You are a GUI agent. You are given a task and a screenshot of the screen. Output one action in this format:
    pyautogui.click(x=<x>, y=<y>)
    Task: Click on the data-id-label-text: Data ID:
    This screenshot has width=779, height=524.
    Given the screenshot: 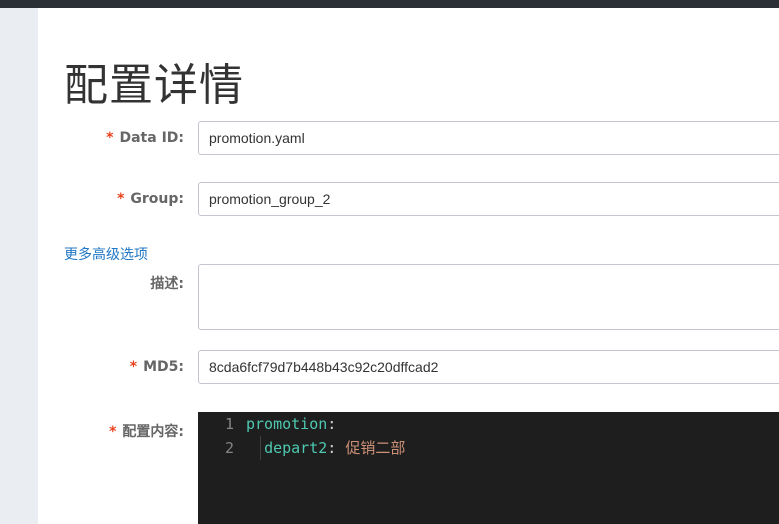 What is the action you would take?
    pyautogui.click(x=151, y=138)
    